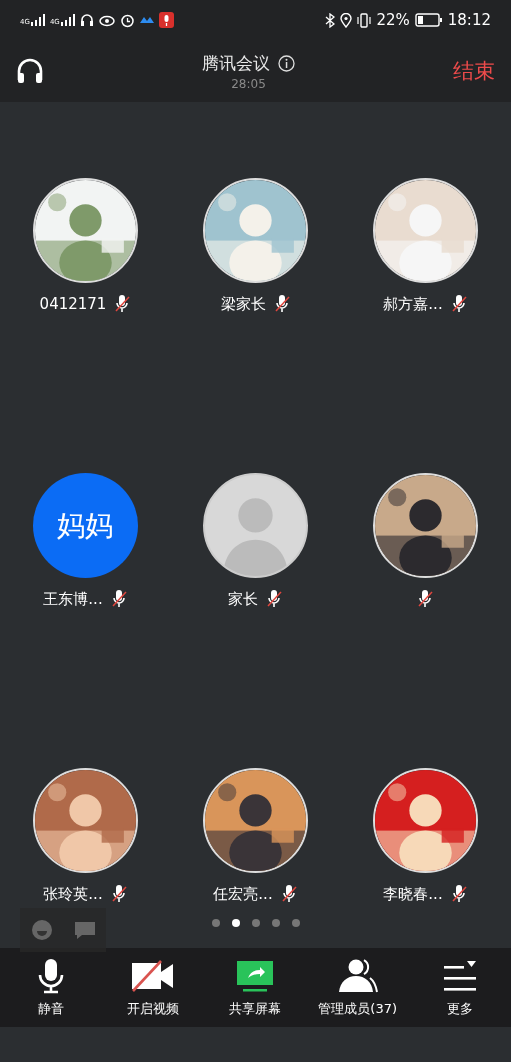 Image resolution: width=511 pixels, height=1062 pixels. What do you see at coordinates (357, 975) in the screenshot?
I see `members-icon` at bounding box center [357, 975].